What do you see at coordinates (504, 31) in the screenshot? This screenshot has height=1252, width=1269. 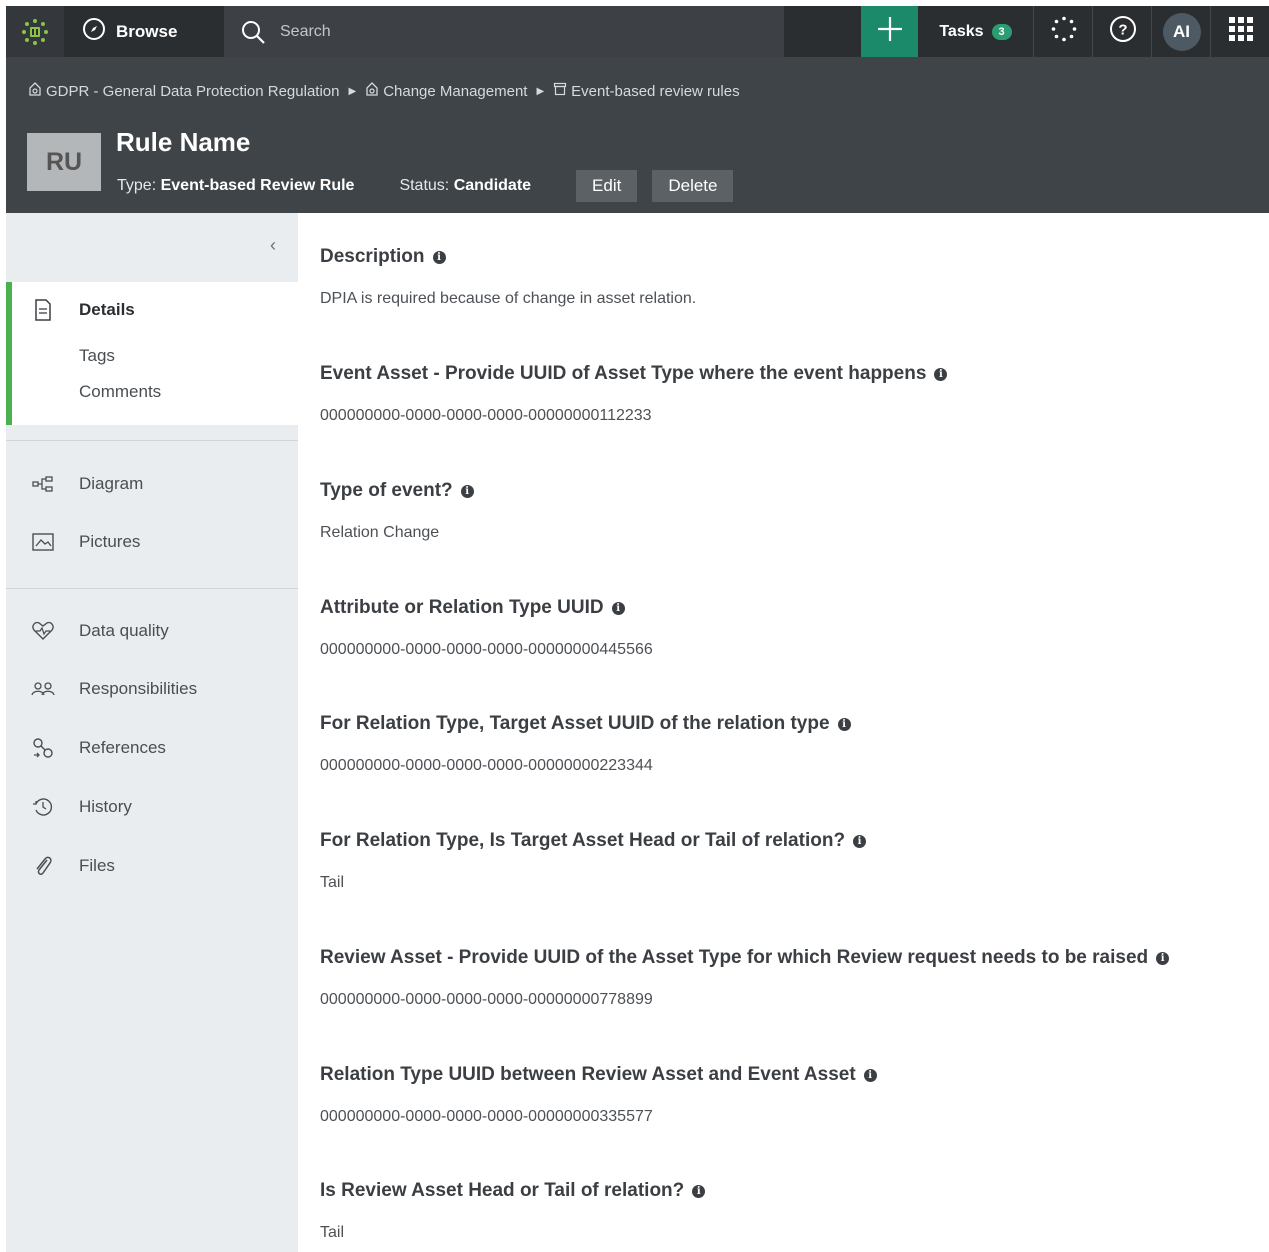 I see `global-search-input: Search` at bounding box center [504, 31].